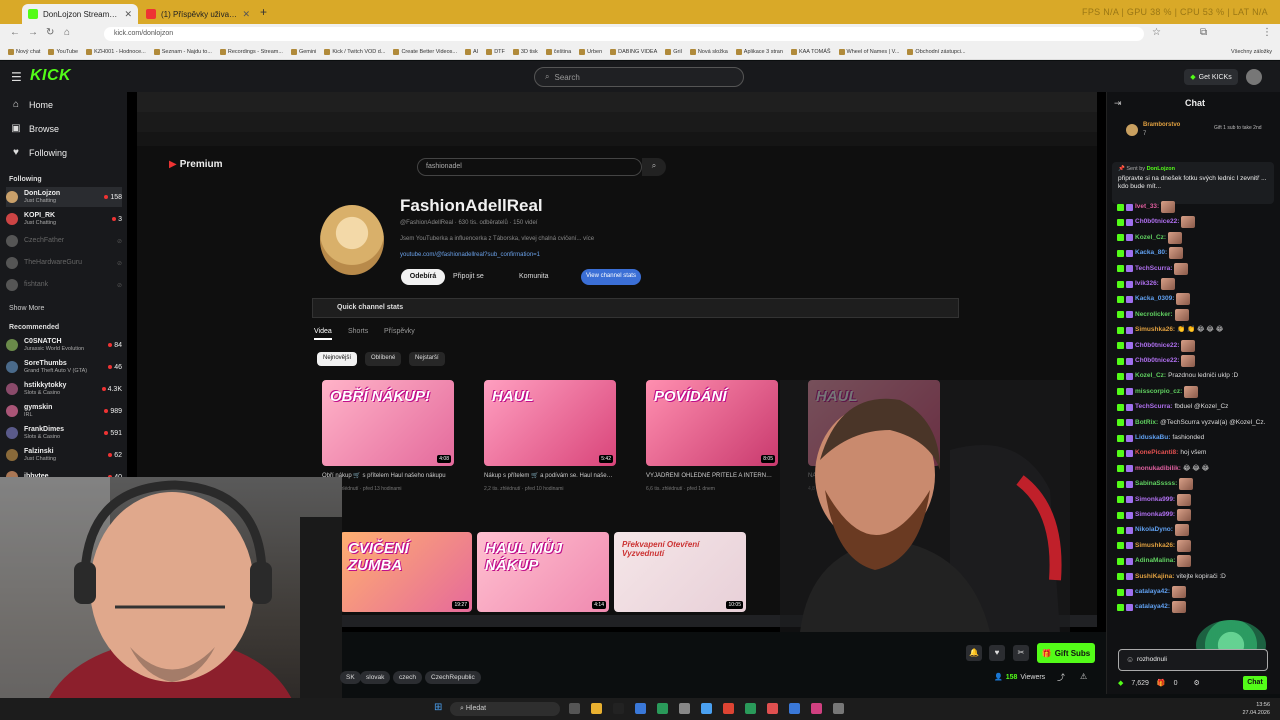  I want to click on bookmark-item: KAA TOMÁŠ, so click(810, 51).